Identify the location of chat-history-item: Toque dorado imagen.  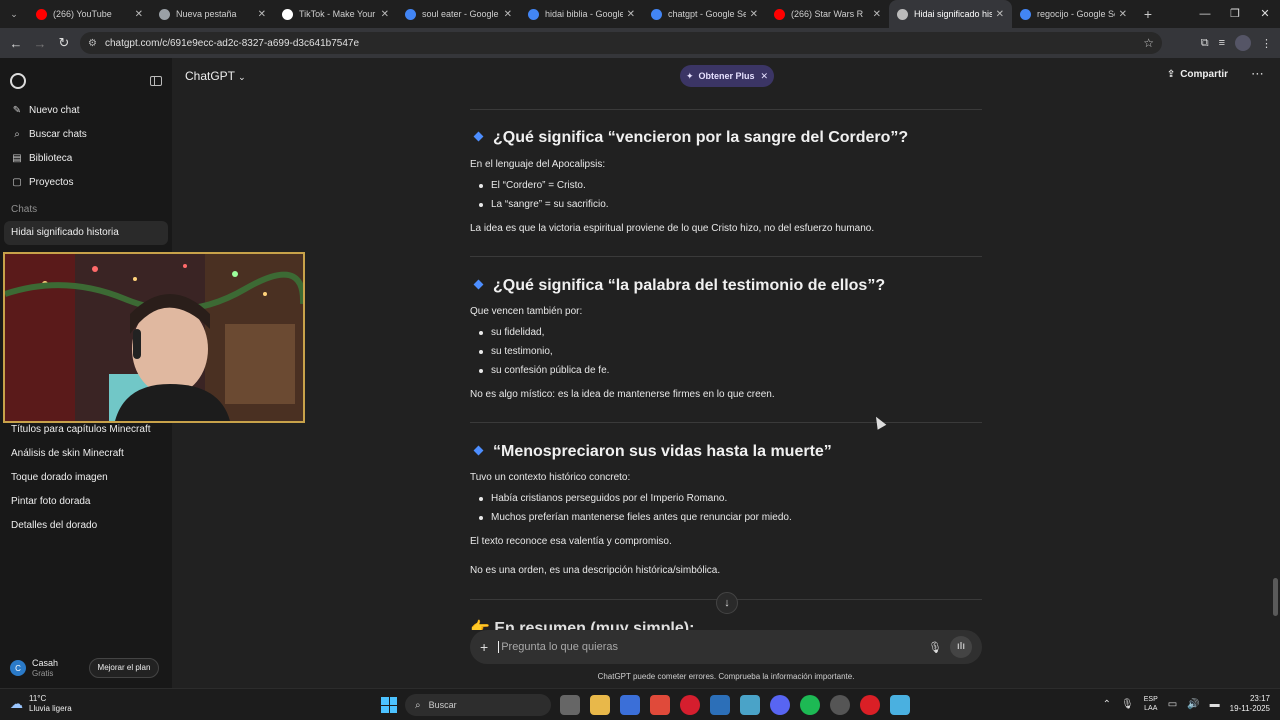
(86, 478).